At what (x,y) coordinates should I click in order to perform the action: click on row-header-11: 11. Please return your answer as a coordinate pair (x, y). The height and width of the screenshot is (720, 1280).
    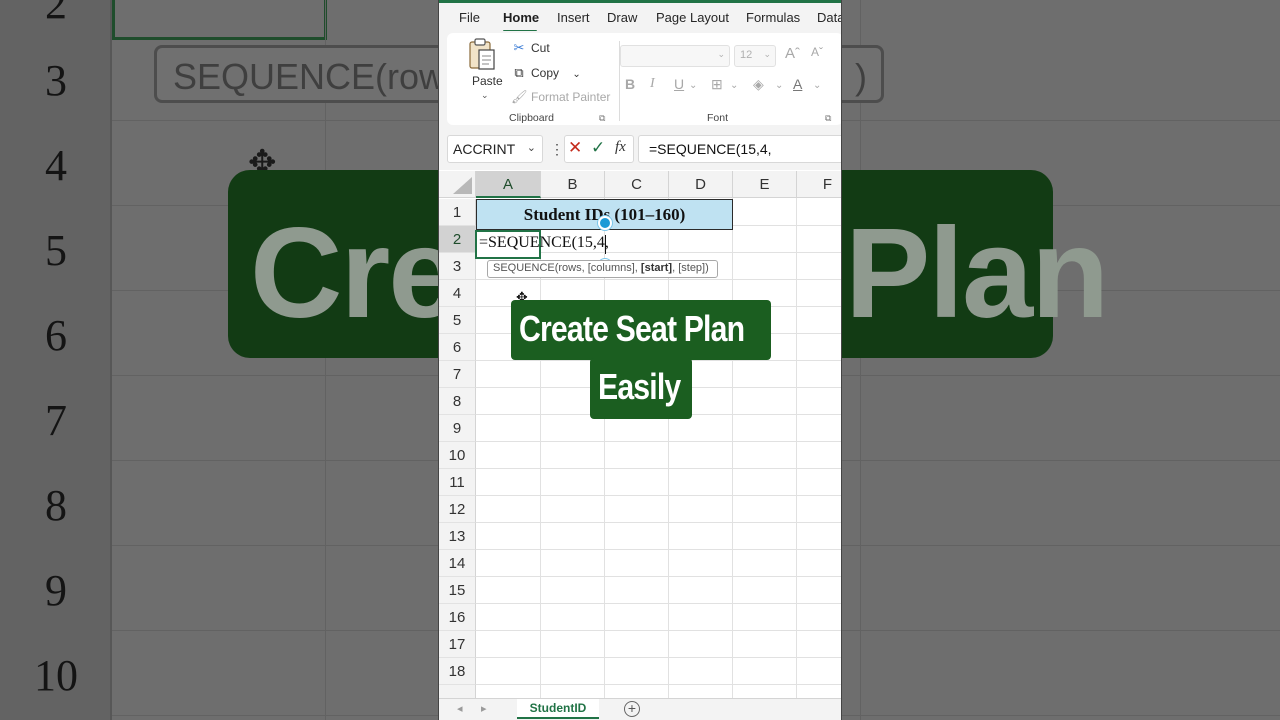
    Looking at the image, I should click on (457, 482).